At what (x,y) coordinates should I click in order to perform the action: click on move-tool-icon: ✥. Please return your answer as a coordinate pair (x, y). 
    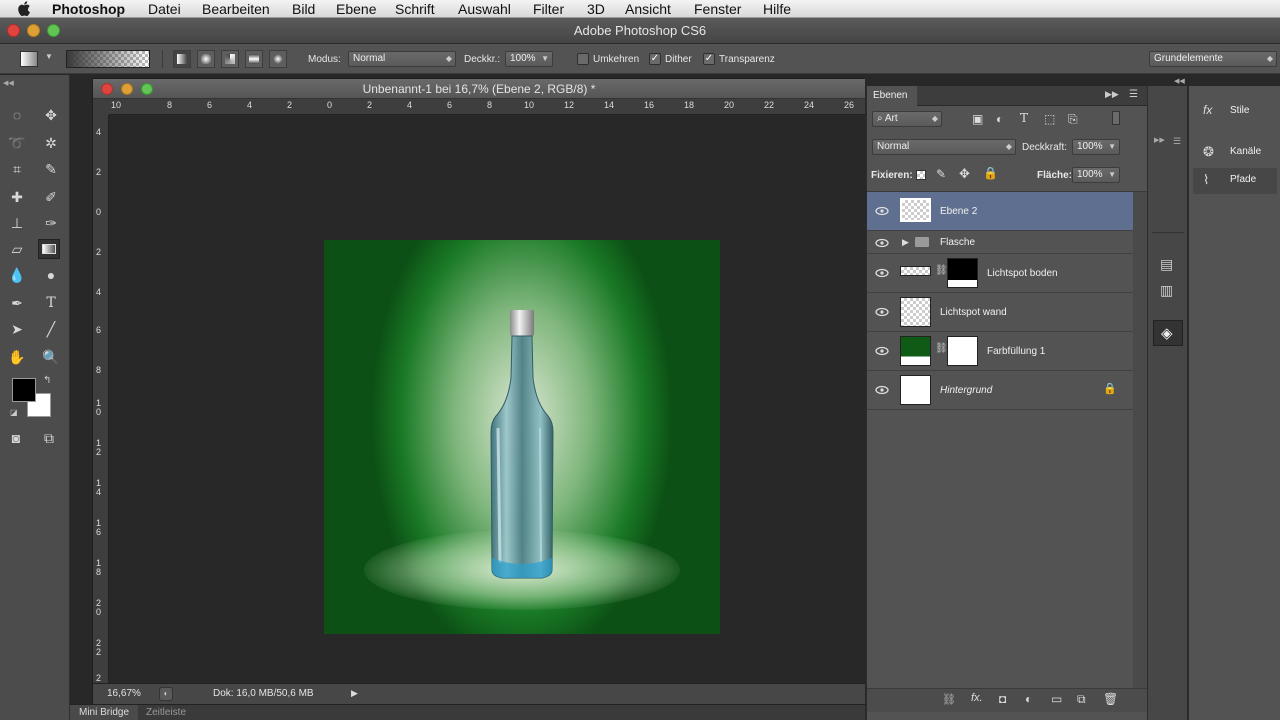
    Looking at the image, I should click on (51, 115).